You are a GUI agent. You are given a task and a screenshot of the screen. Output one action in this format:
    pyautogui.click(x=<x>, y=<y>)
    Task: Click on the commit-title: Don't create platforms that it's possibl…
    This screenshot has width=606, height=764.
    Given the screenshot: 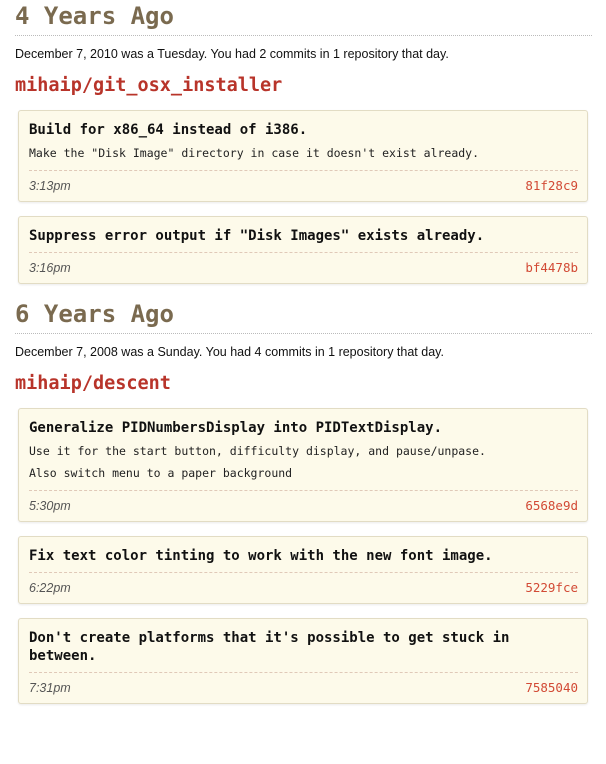 What is the action you would take?
    pyautogui.click(x=269, y=647)
    